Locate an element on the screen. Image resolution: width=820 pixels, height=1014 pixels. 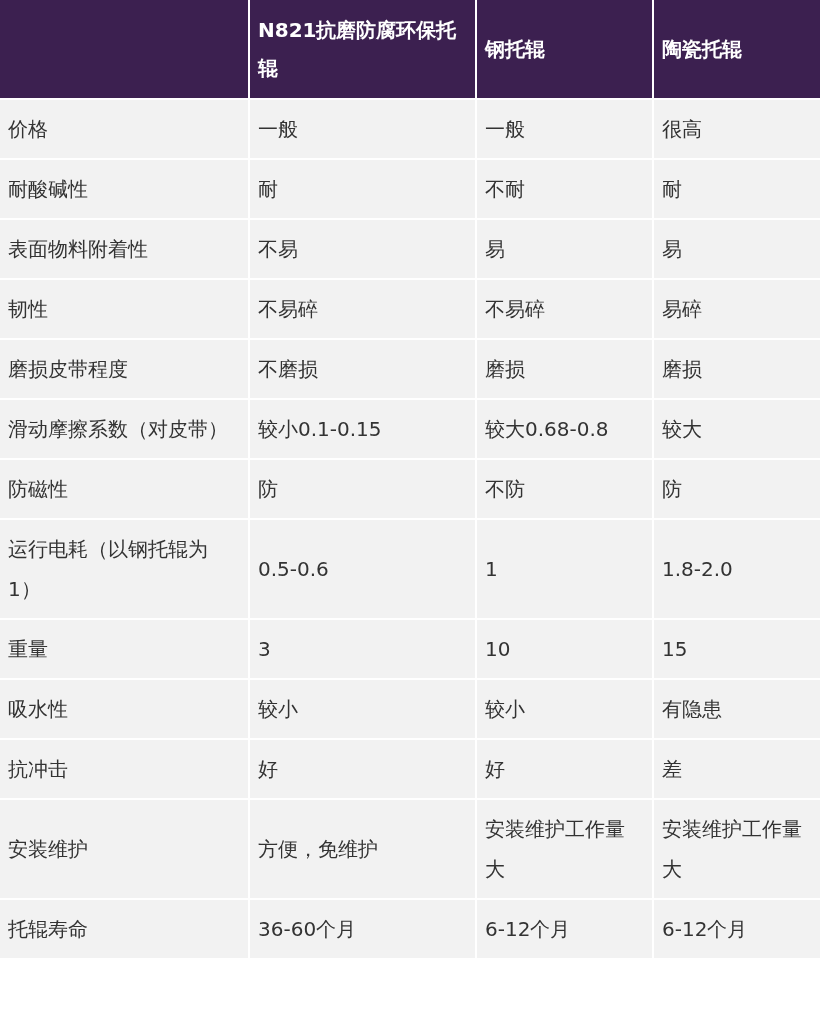
column-header: 陶瓷托辊 is located at coordinates (702, 49).